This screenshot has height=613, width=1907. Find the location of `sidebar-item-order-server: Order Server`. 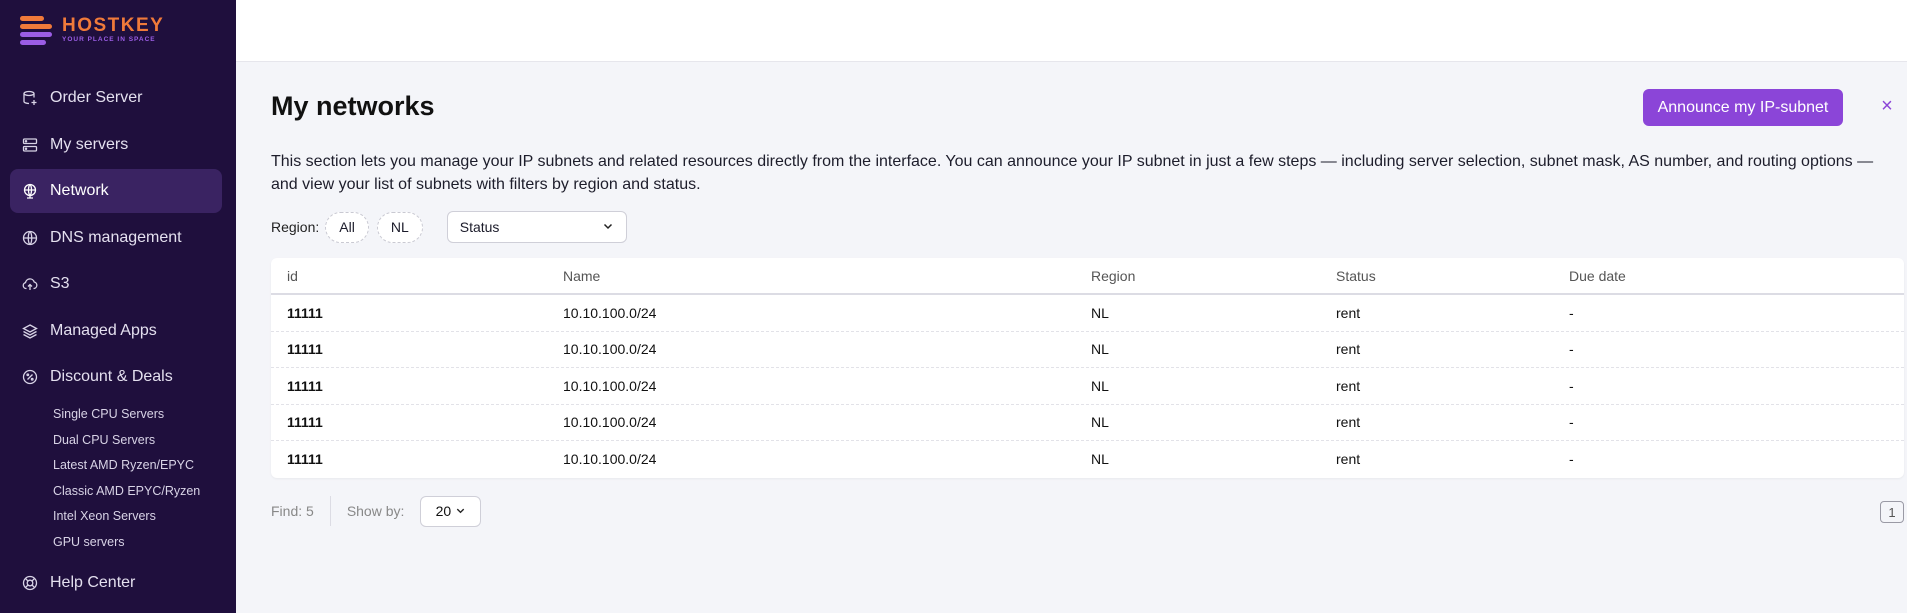

sidebar-item-order-server: Order Server is located at coordinates (116, 98).